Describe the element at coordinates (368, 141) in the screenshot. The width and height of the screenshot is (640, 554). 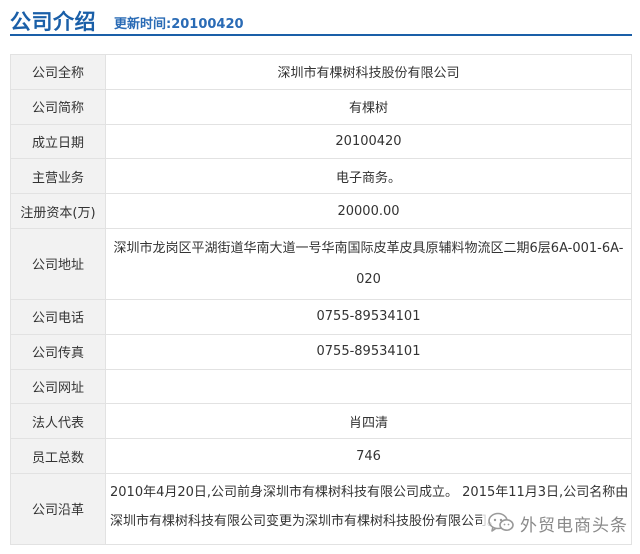
I see `row-value: 20100420` at that location.